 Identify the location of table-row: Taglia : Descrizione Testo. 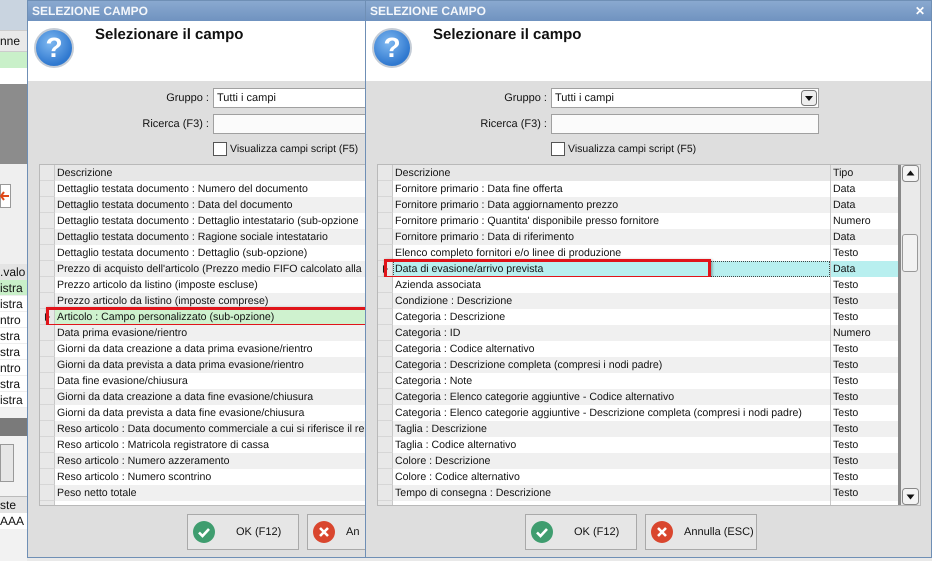
(638, 429).